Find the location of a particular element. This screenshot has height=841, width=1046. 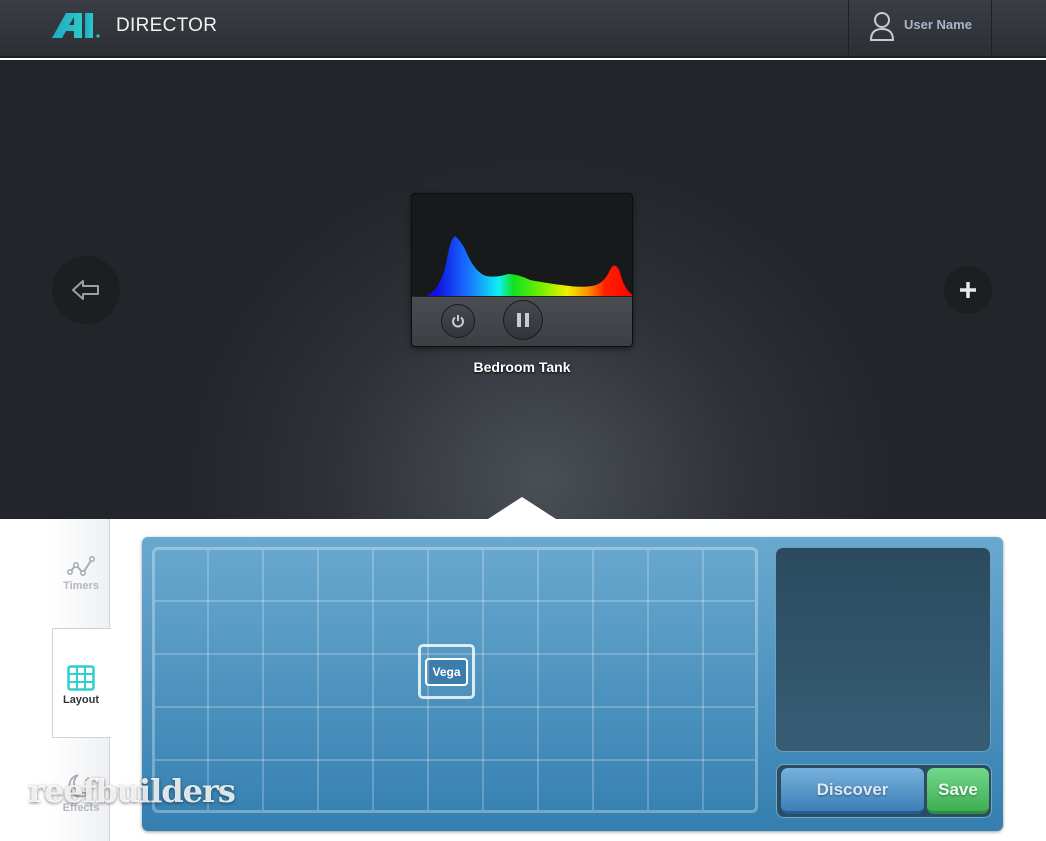

arrow-left-icon is located at coordinates (85, 290).